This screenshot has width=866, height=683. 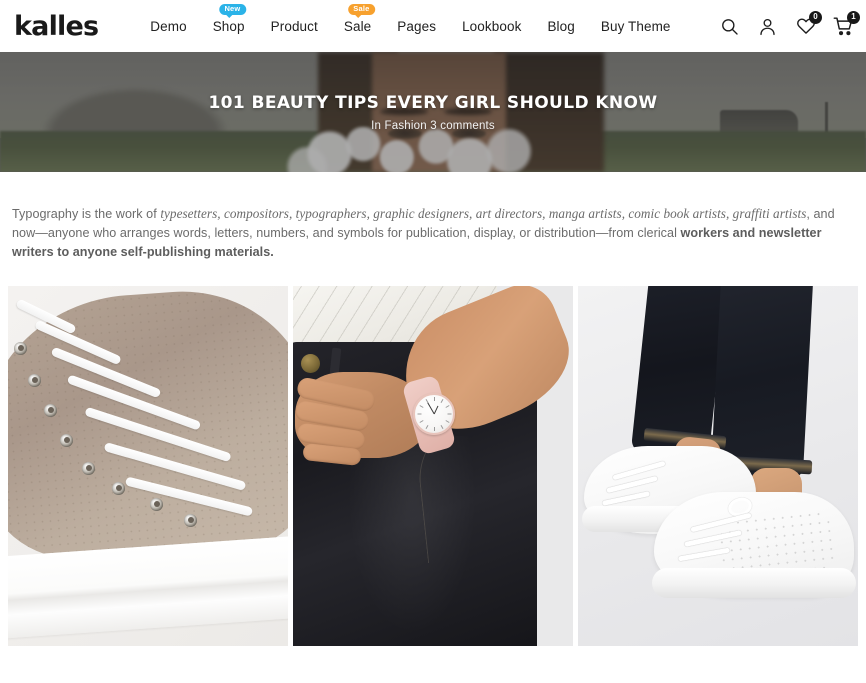 I want to click on nav-badge-new: New, so click(x=232, y=10).